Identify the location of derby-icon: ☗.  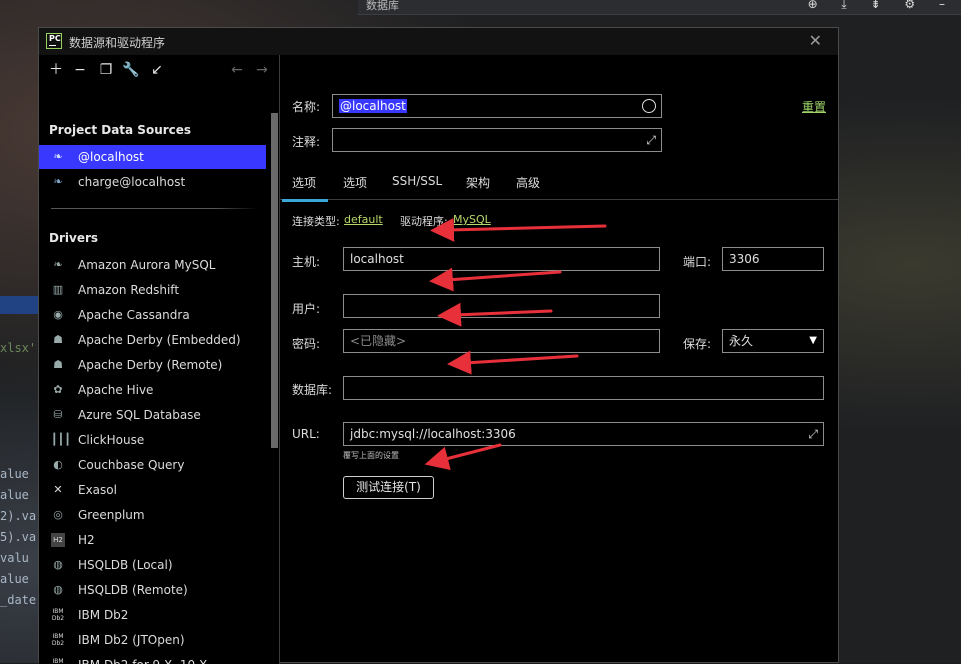
(58, 364).